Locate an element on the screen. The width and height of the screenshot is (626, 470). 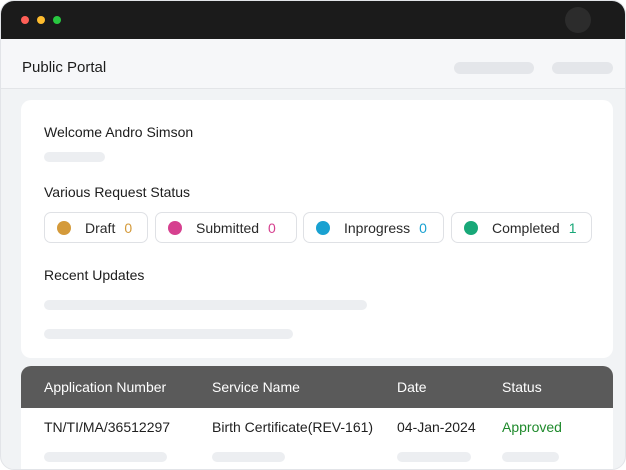
status-chip-draft: Draft 0 is located at coordinates (96, 227).